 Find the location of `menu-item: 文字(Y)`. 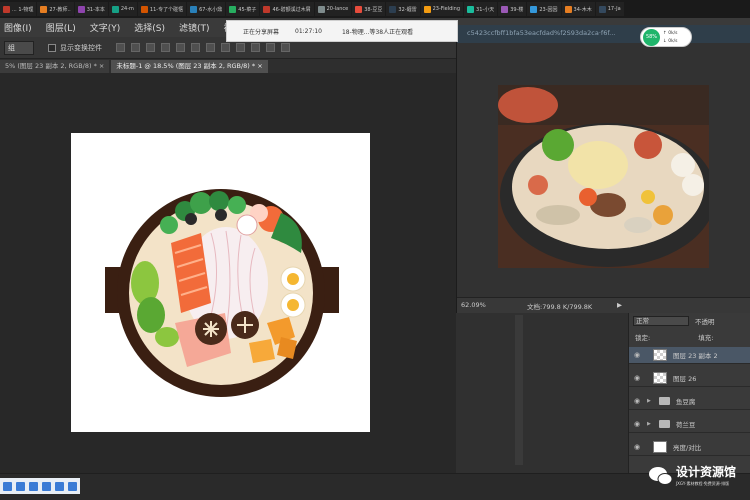

menu-item: 文字(Y) is located at coordinates (105, 27).